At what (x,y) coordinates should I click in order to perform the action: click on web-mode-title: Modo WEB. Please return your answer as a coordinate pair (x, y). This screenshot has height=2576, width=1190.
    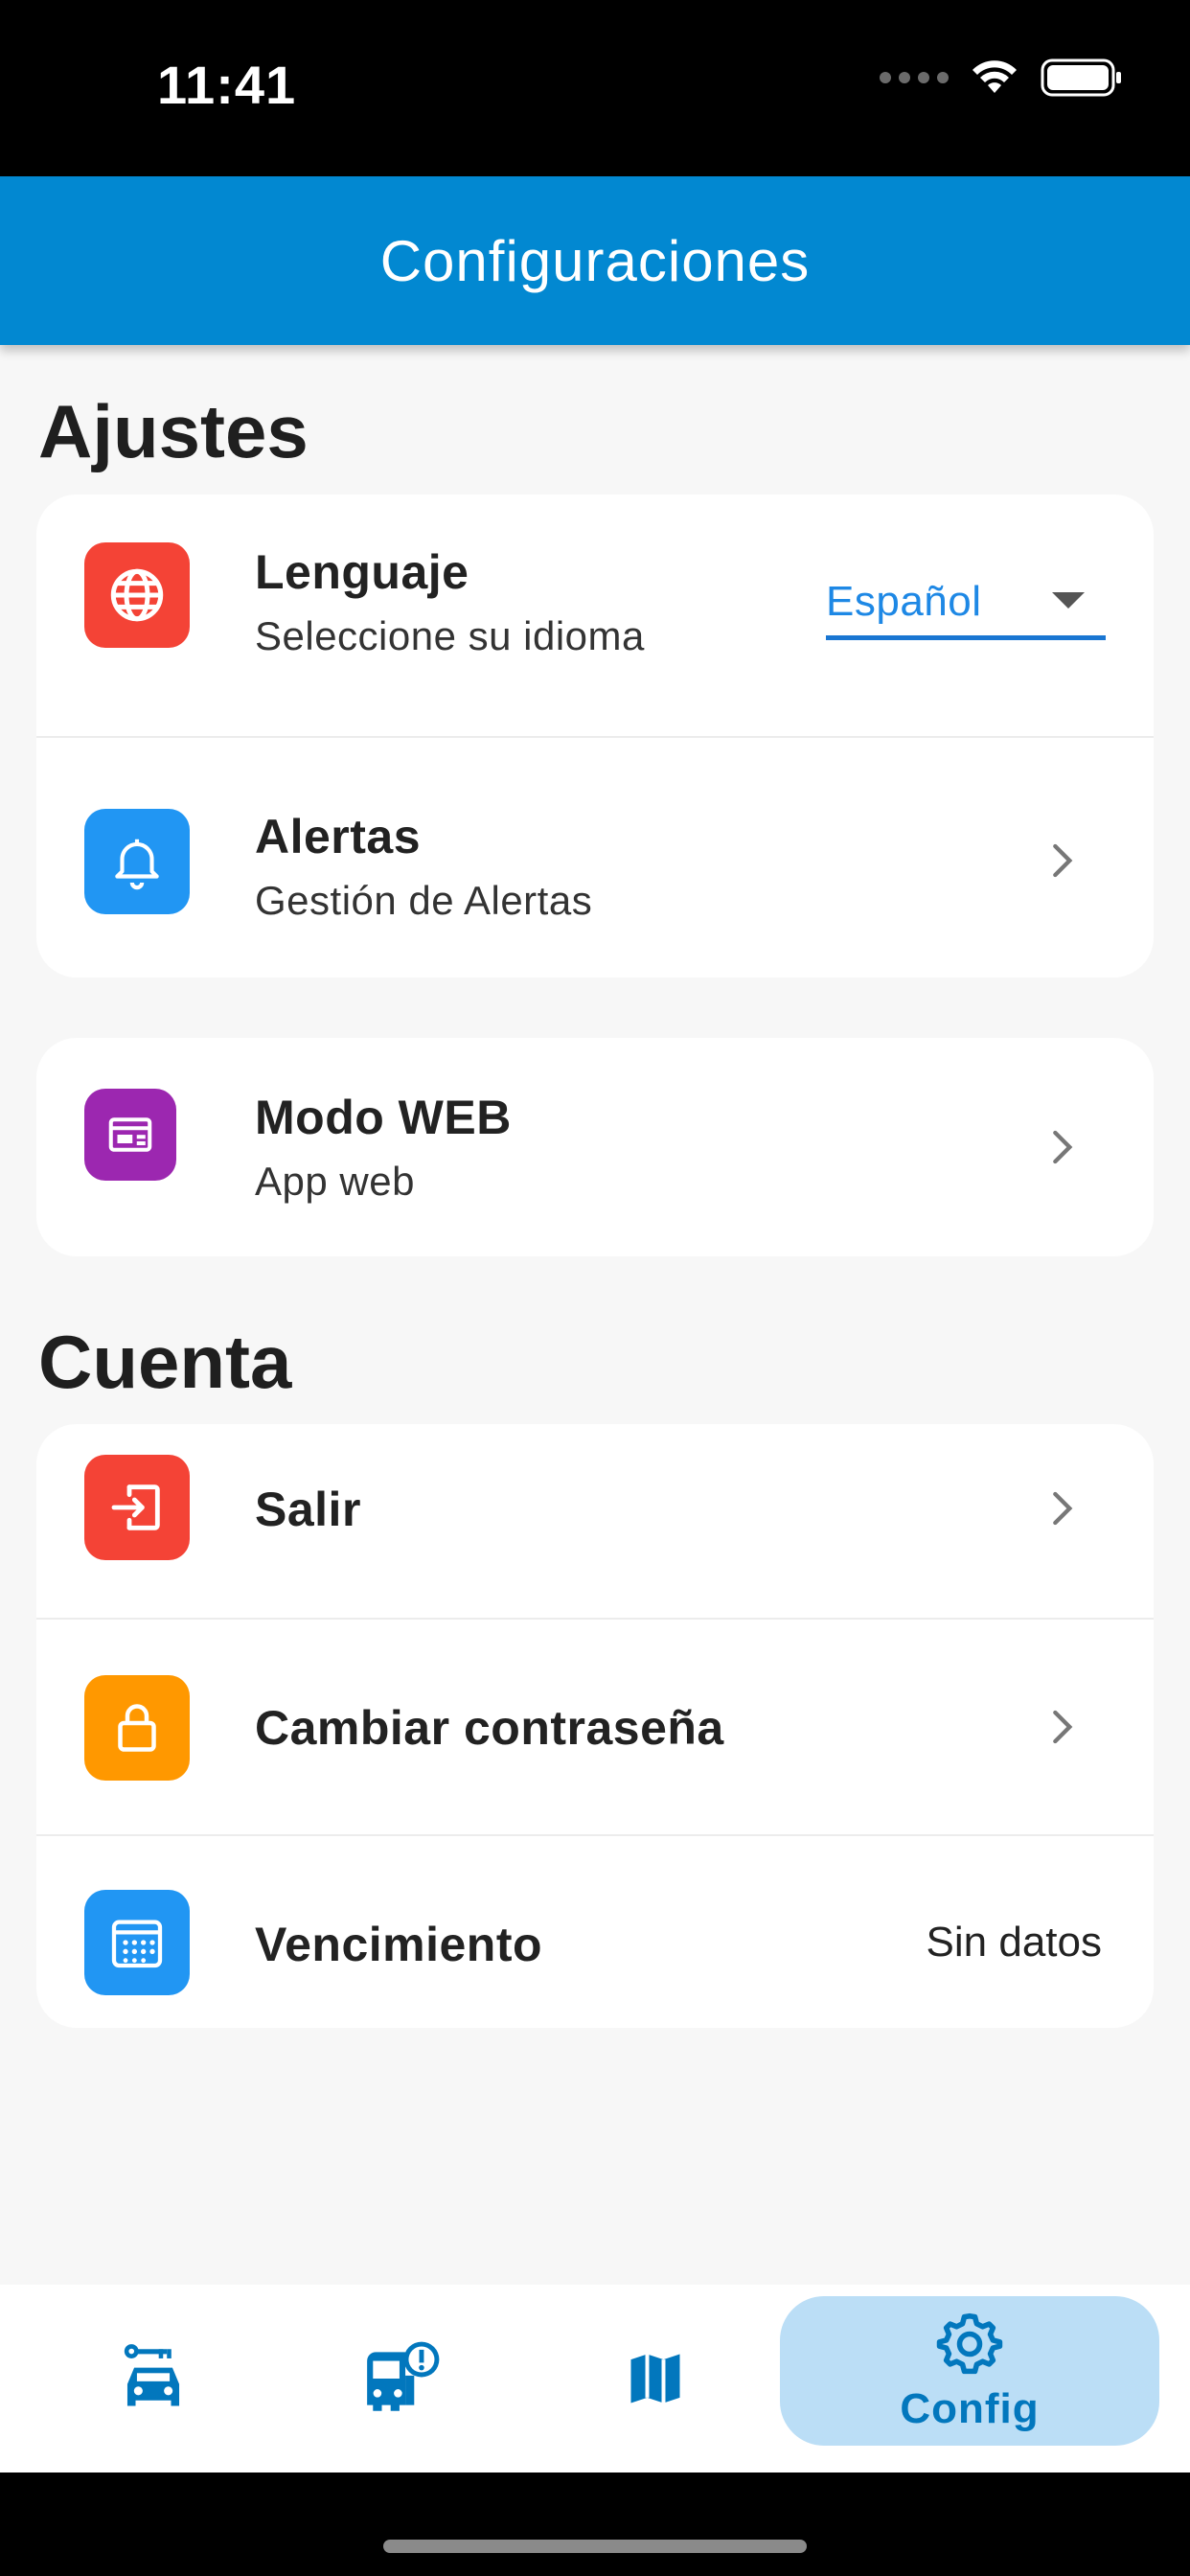
    Looking at the image, I should click on (383, 1117).